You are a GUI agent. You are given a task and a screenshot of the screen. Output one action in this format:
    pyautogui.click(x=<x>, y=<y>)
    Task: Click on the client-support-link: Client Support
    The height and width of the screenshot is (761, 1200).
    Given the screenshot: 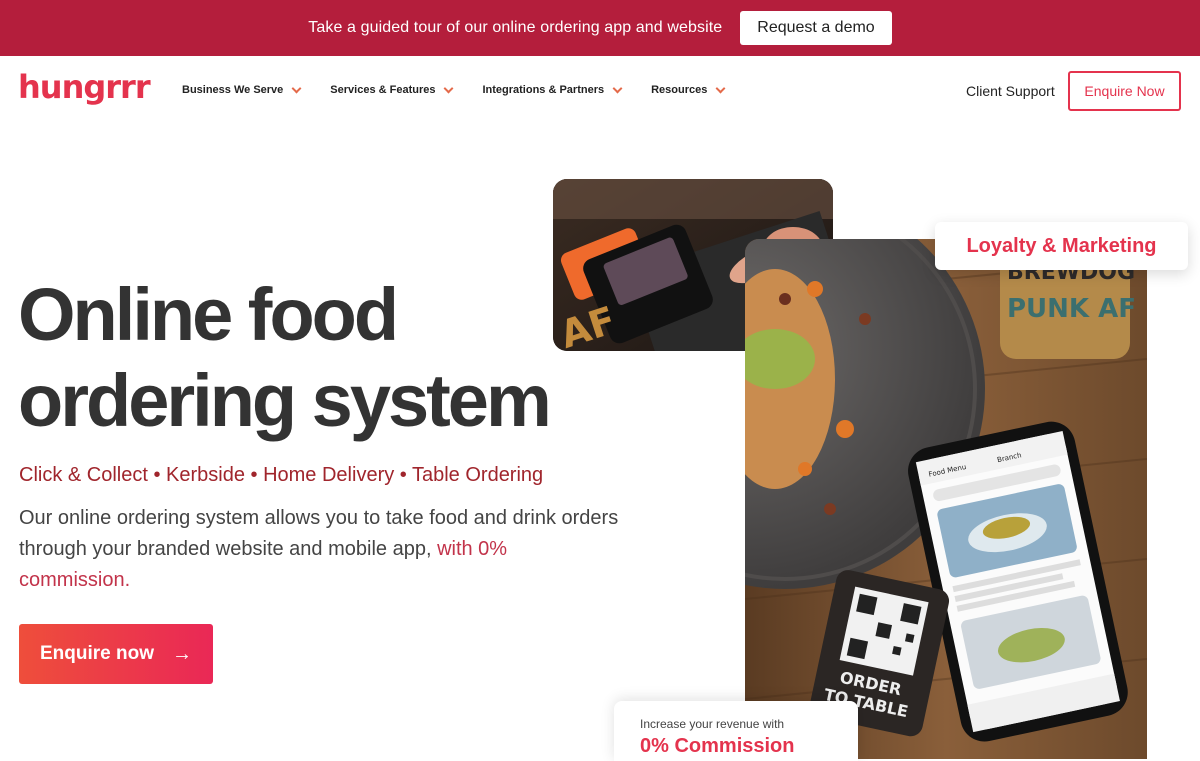 What is the action you would take?
    pyautogui.click(x=1010, y=91)
    